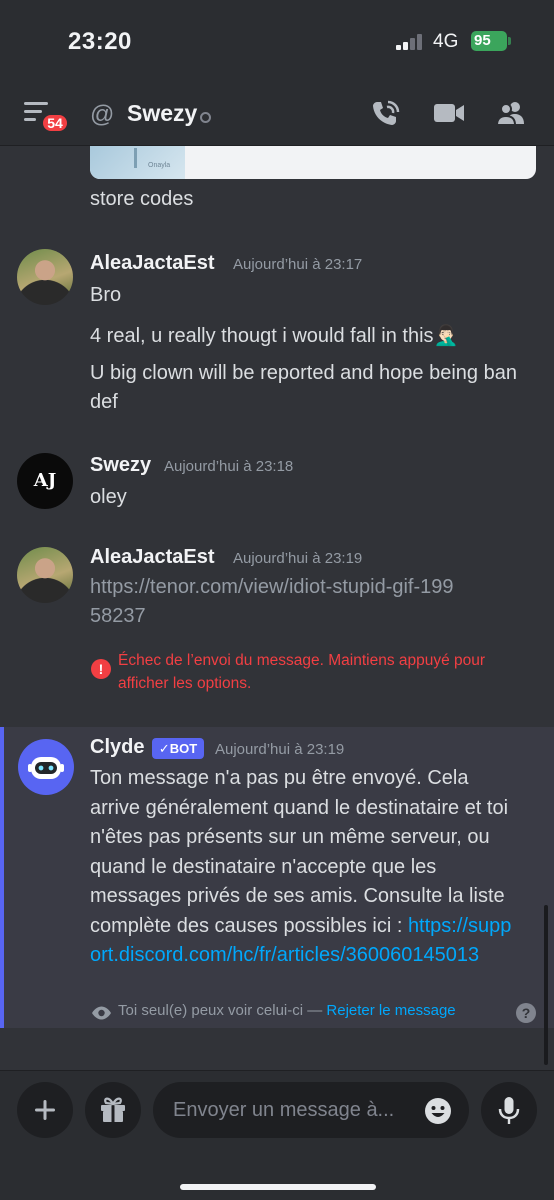 The height and width of the screenshot is (1200, 554). What do you see at coordinates (100, 41) in the screenshot?
I see `status-time: 23:20` at bounding box center [100, 41].